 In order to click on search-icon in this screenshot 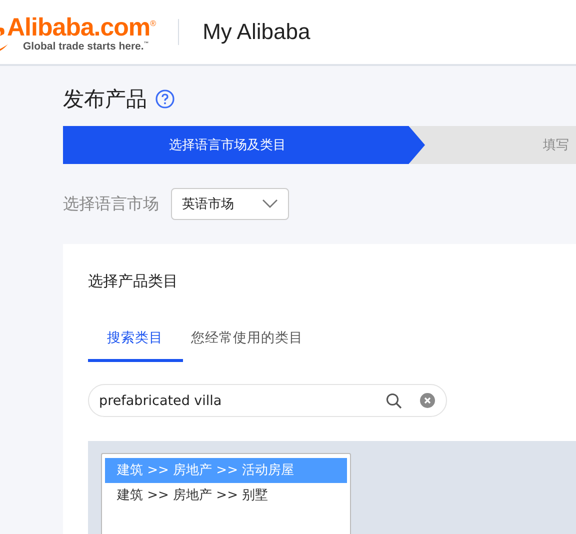, I will do `click(394, 400)`.